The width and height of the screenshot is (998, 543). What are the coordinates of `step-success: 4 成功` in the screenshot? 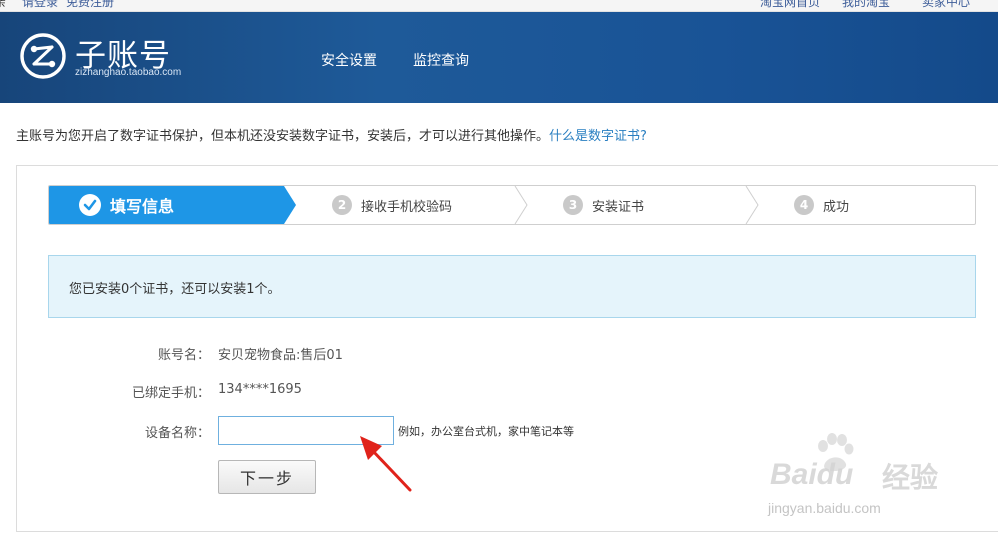 It's located at (821, 205).